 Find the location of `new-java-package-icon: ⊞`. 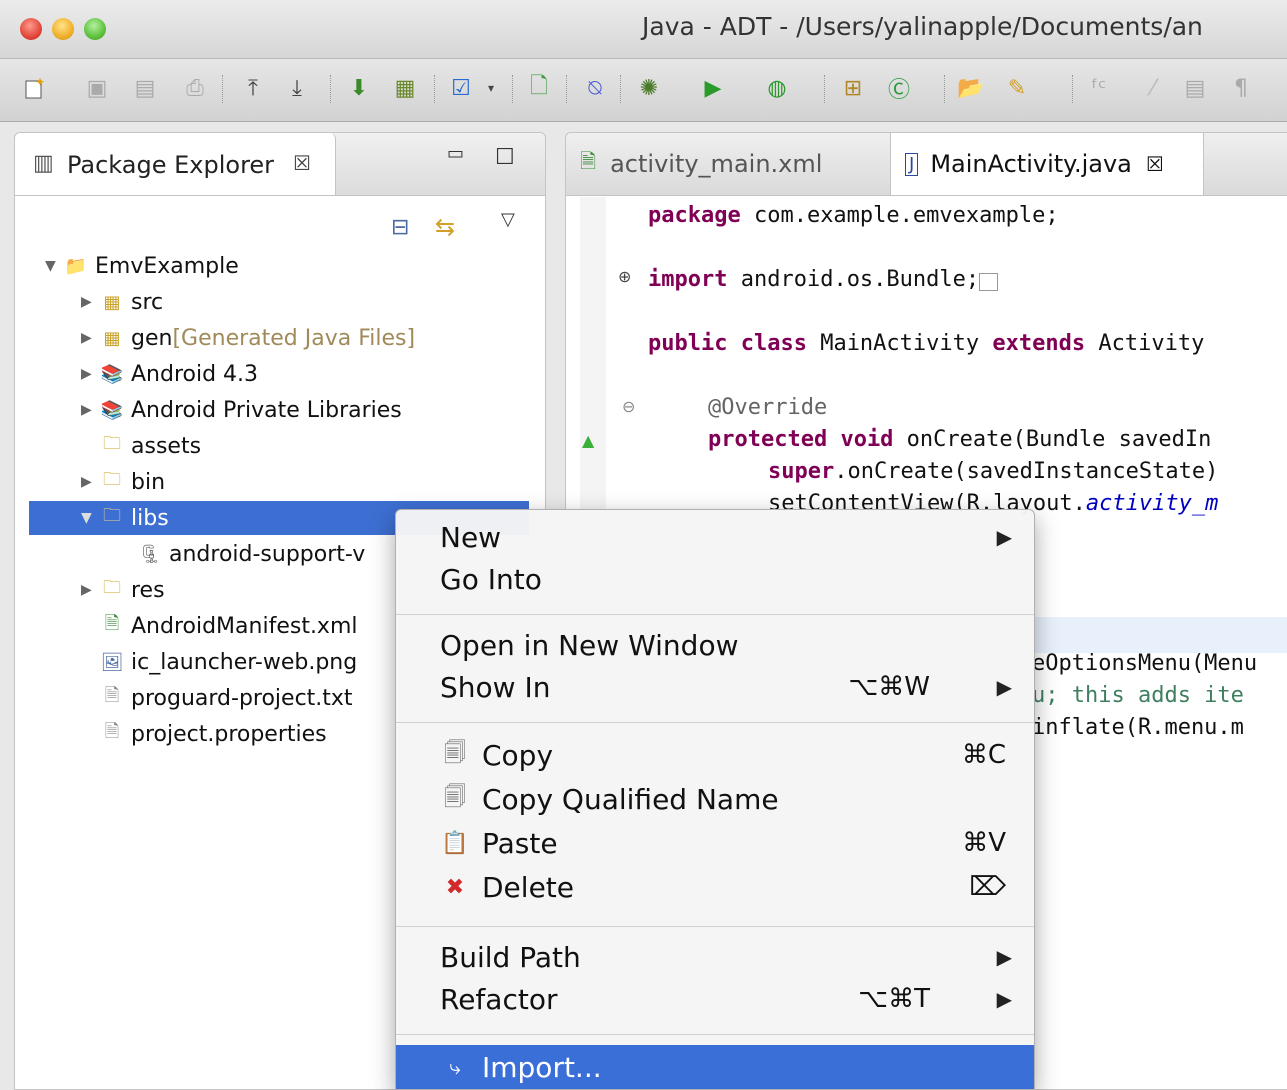

new-java-package-icon: ⊞ is located at coordinates (853, 88).